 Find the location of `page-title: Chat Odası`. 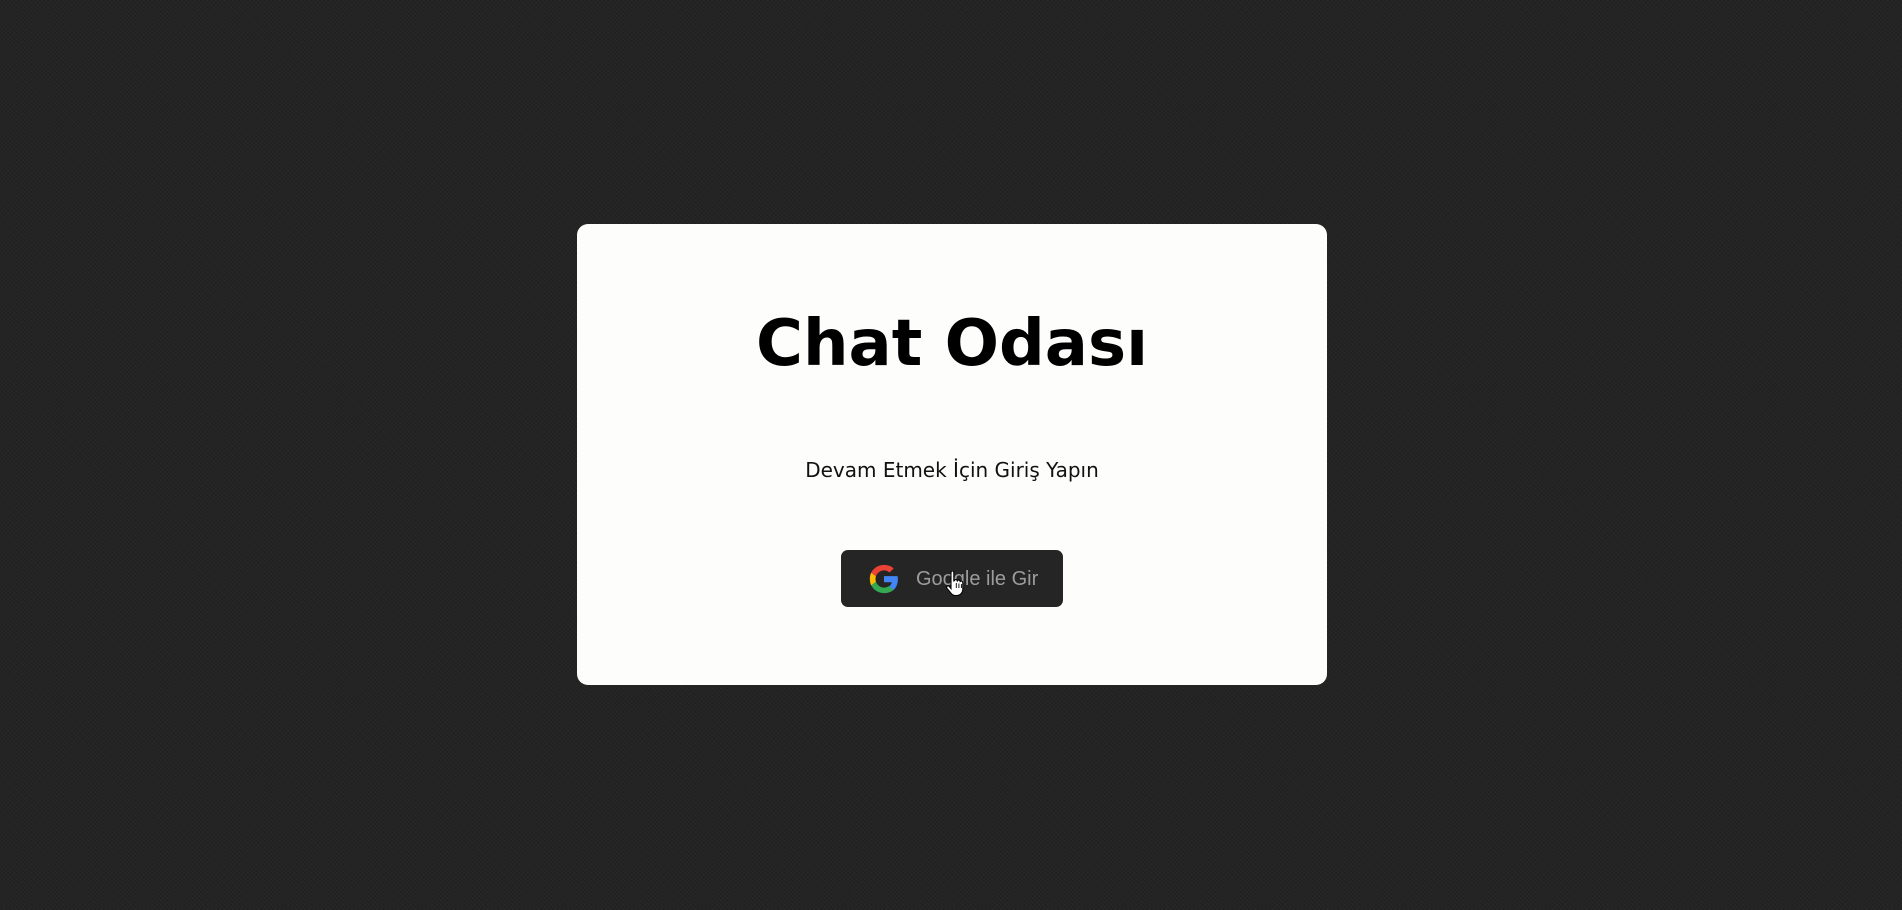

page-title: Chat Odası is located at coordinates (952, 344).